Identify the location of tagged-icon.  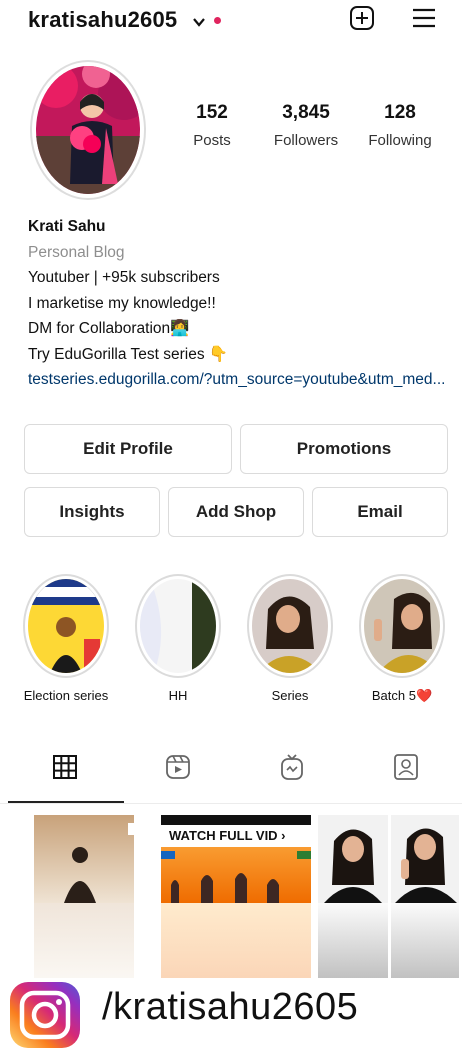
(406, 767).